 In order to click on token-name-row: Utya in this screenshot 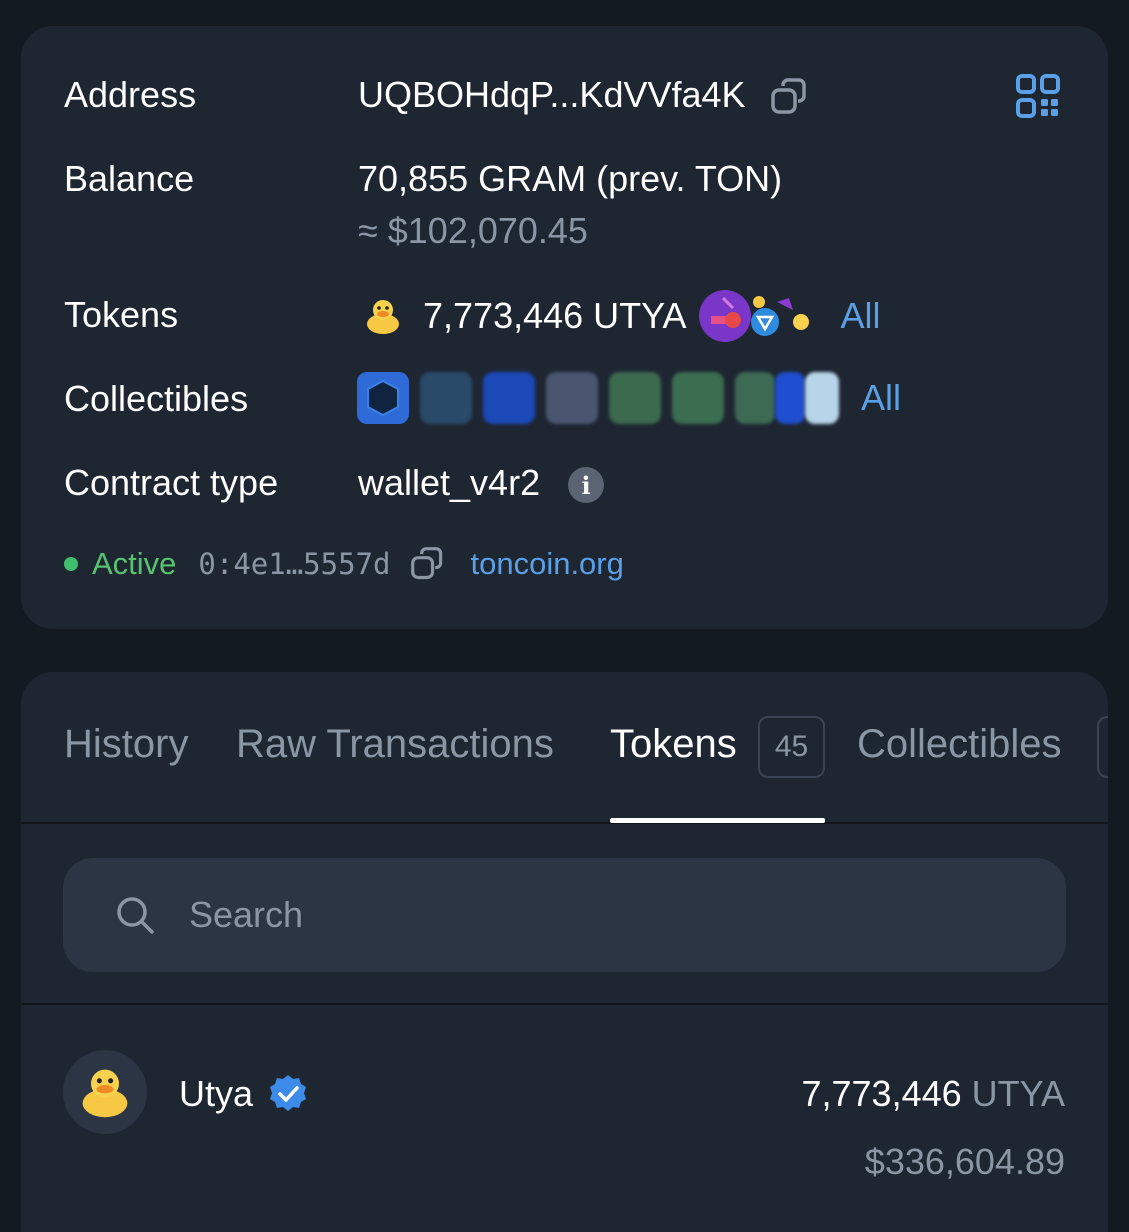, I will do `click(244, 1094)`.